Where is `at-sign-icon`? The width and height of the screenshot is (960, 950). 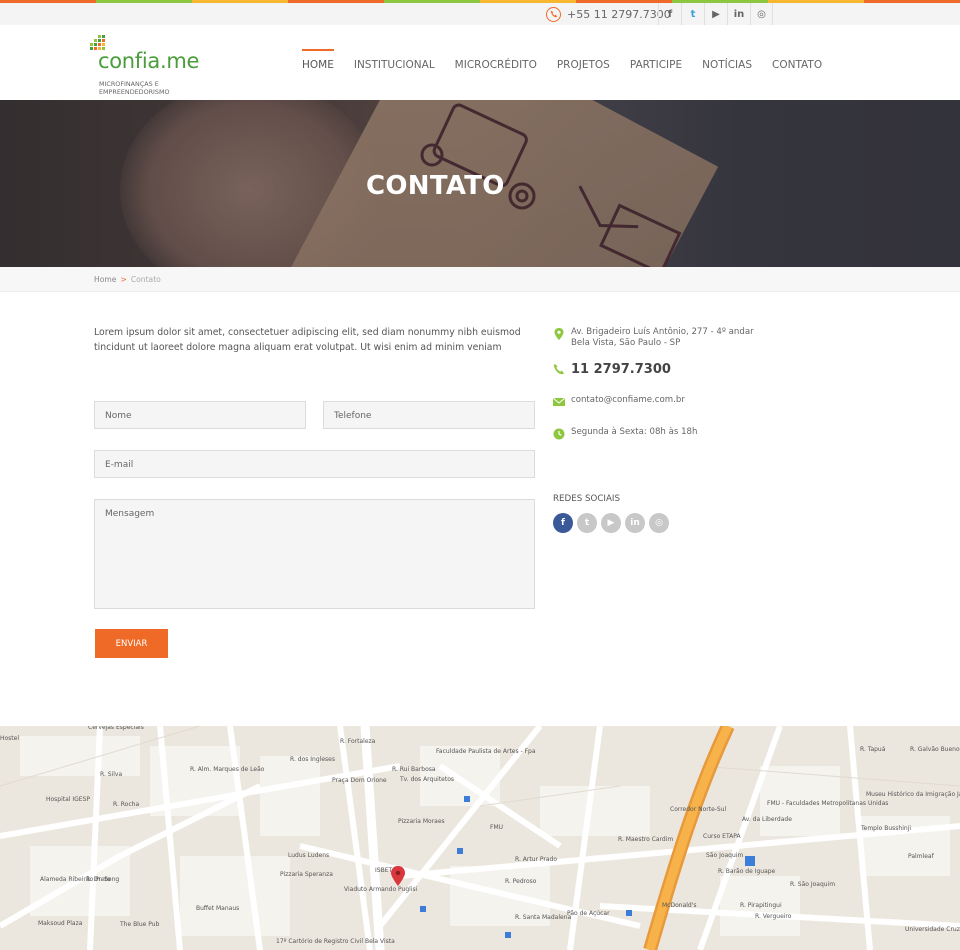 at-sign-icon is located at coordinates (522, 196).